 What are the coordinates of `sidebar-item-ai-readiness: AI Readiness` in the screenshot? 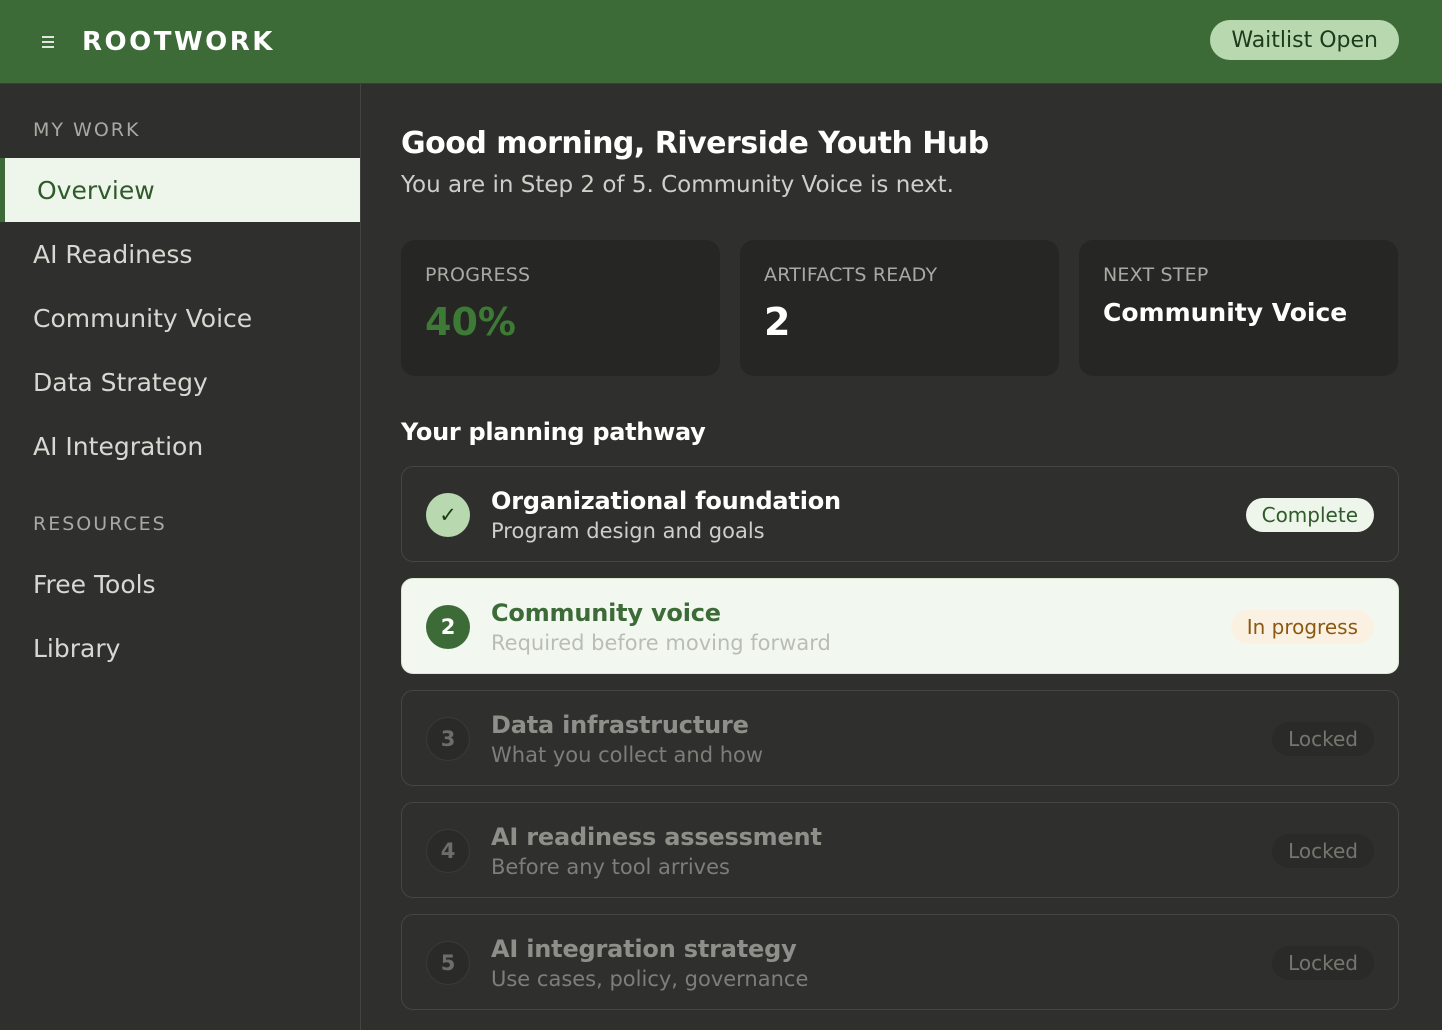 It's located at (180, 254).